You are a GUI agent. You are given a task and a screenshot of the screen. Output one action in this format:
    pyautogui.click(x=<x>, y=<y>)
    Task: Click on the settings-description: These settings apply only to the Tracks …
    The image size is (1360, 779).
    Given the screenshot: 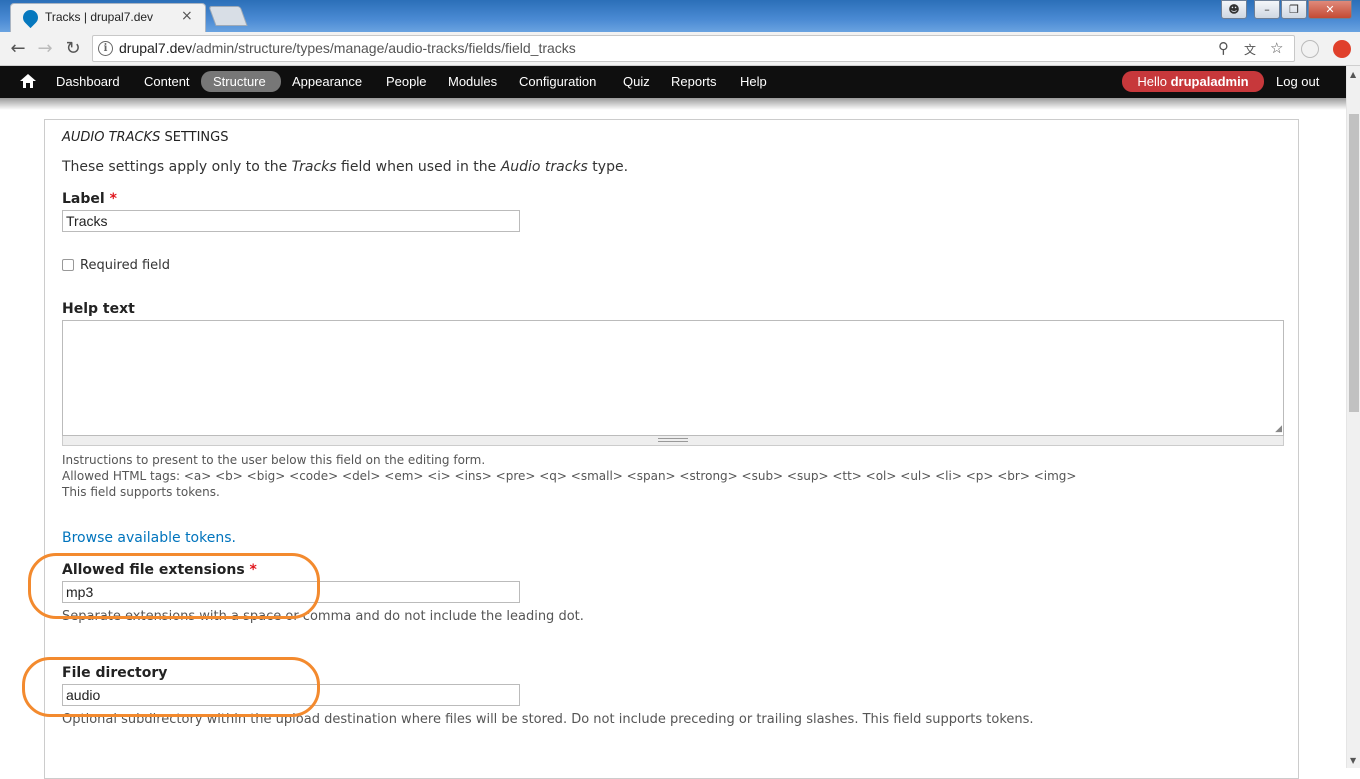 What is the action you would take?
    pyautogui.click(x=345, y=167)
    